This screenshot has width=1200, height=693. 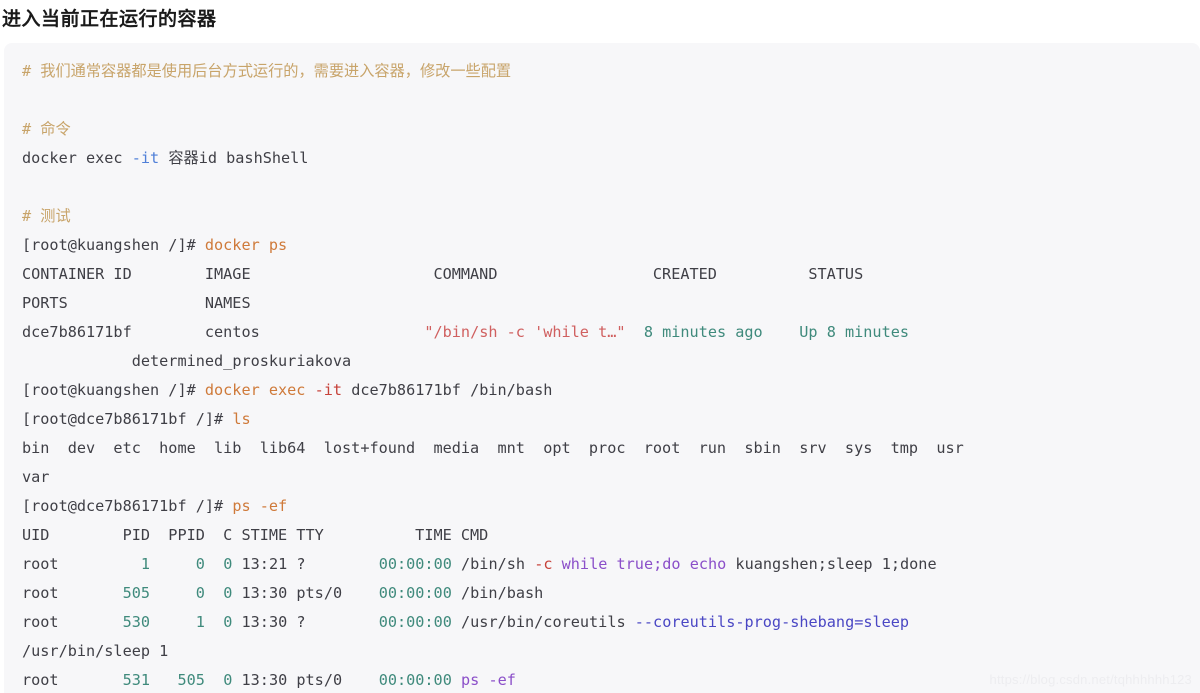 What do you see at coordinates (611, 245) in the screenshot?
I see `code-line-prompt-docker-ps: [root@kuangshen /]# docker ps` at bounding box center [611, 245].